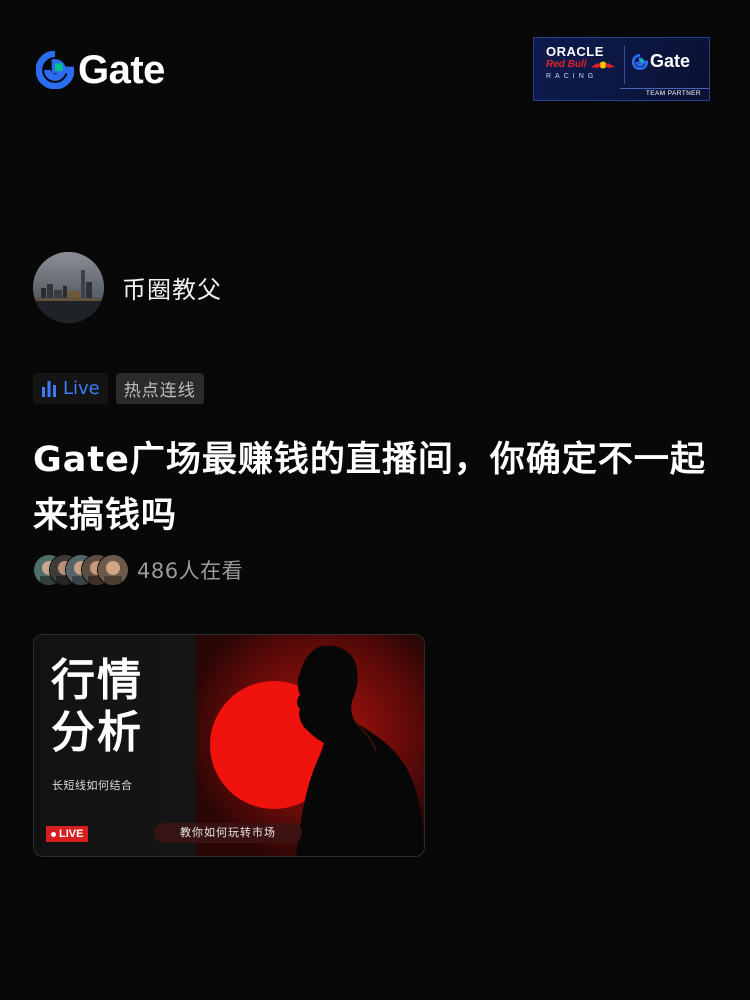 The image size is (750, 1000). Describe the element at coordinates (92, 785) in the screenshot. I see `card-subtitle: 长短线如何结合` at that location.